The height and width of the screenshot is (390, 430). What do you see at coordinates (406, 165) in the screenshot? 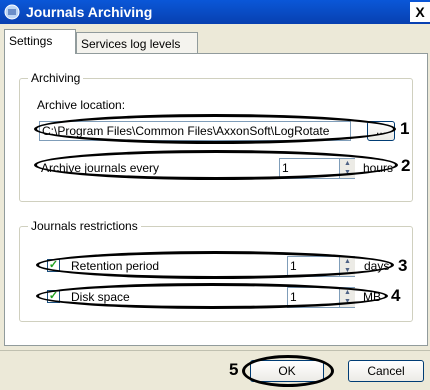
I see `callout-number: 2` at bounding box center [406, 165].